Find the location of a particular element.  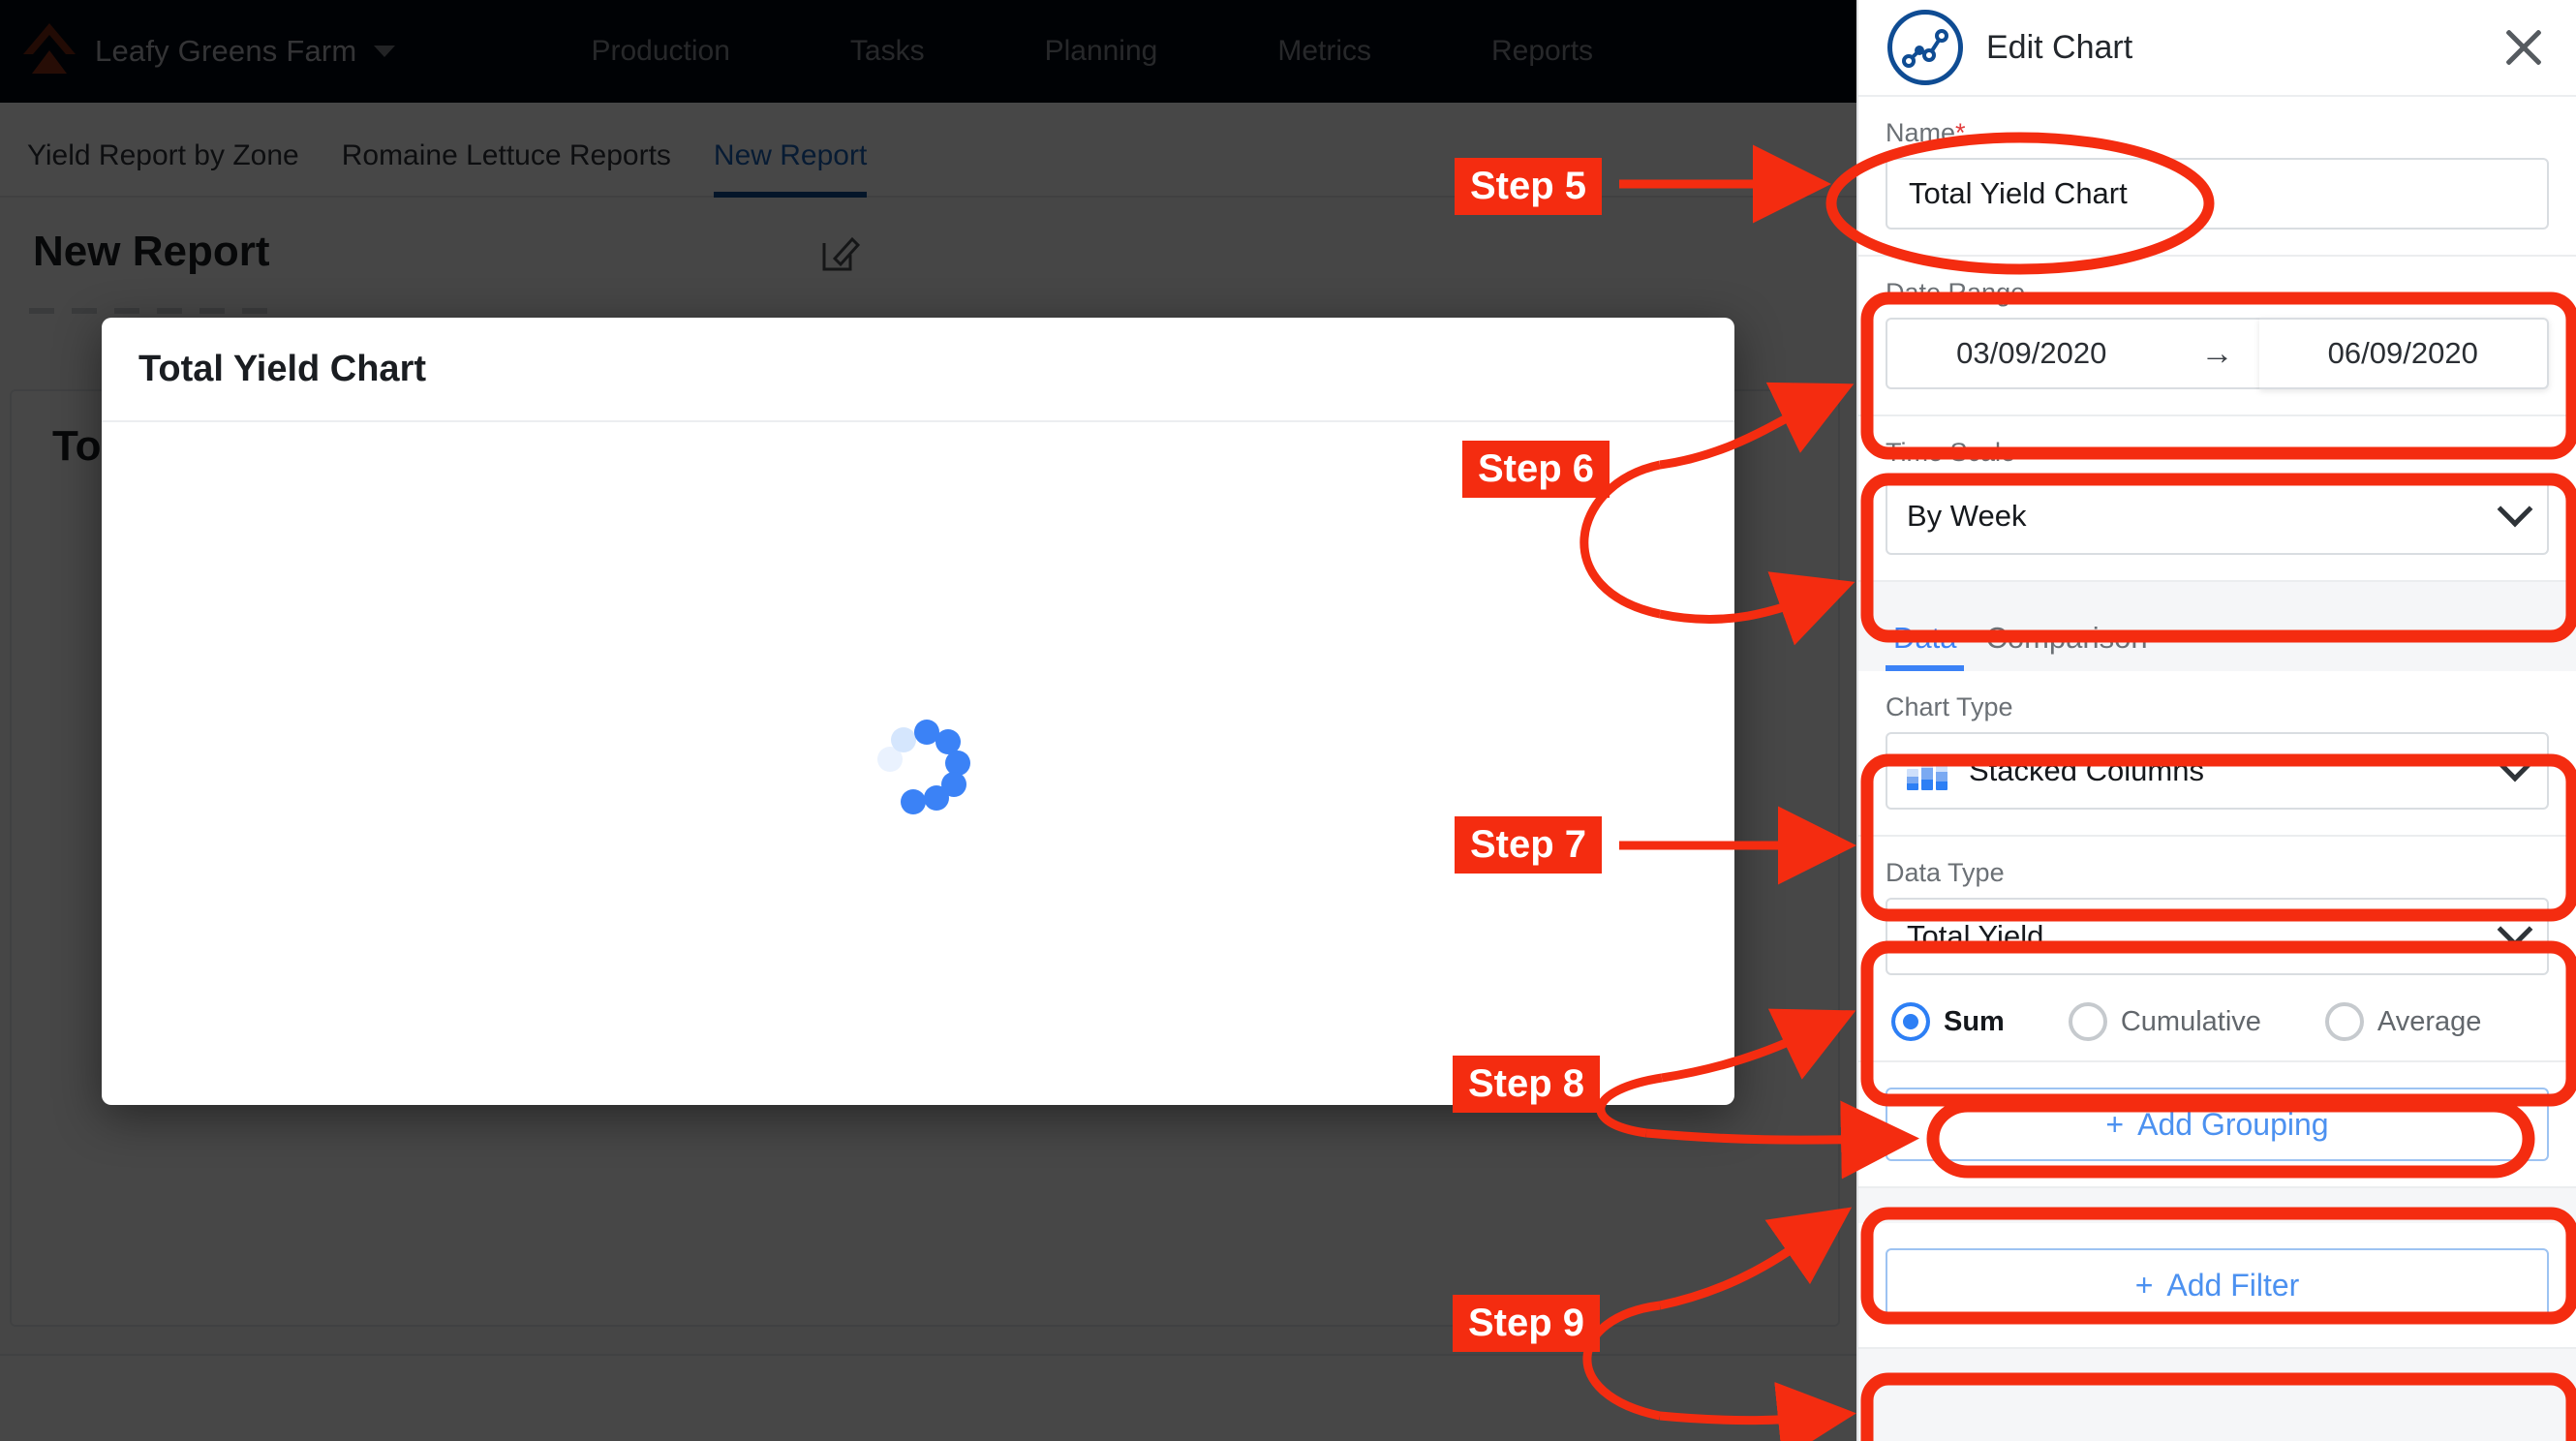

add-grouping-button: + Add Grouping is located at coordinates (2217, 1124).